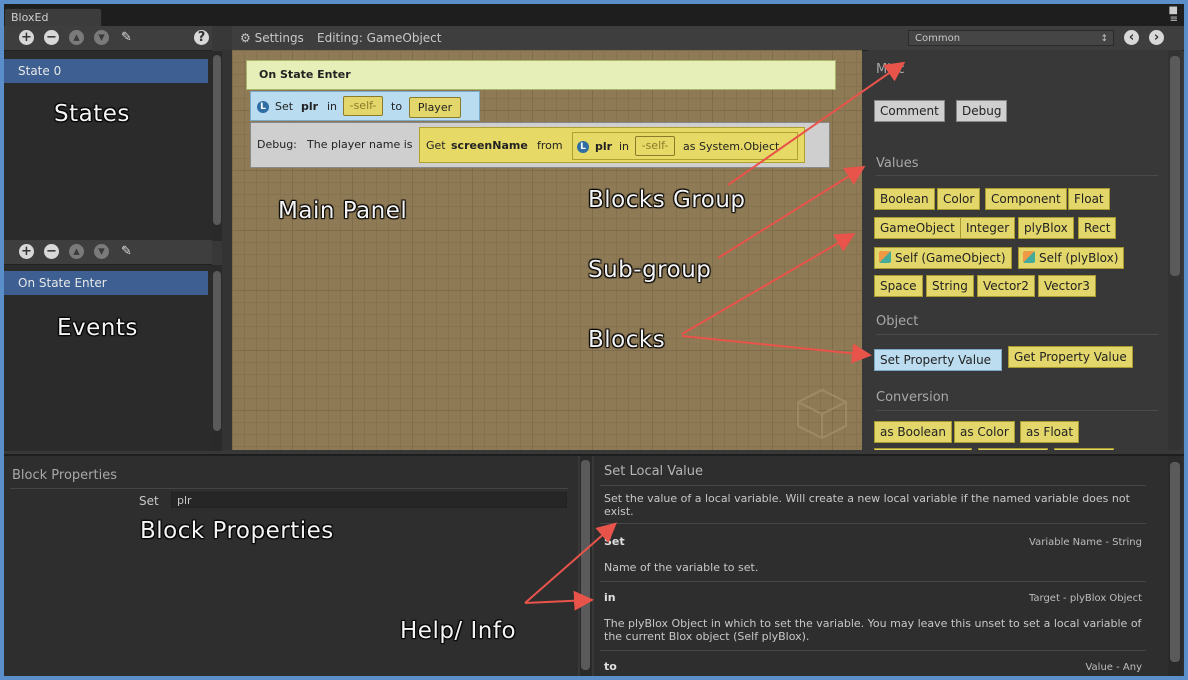  Describe the element at coordinates (101, 251) in the screenshot. I see `event-down-icon: ▾` at that location.